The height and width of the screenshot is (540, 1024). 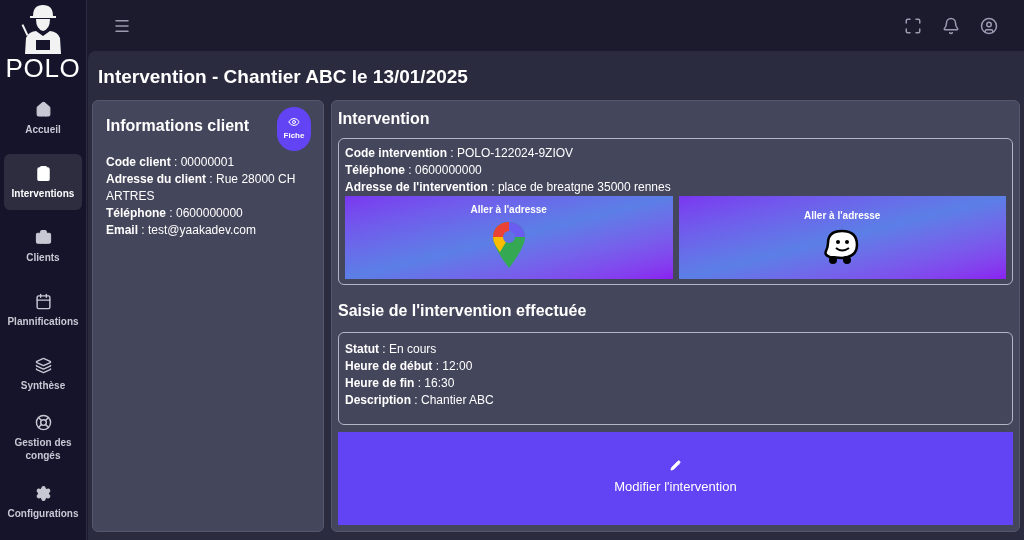 I want to click on layers-icon, so click(x=43, y=365).